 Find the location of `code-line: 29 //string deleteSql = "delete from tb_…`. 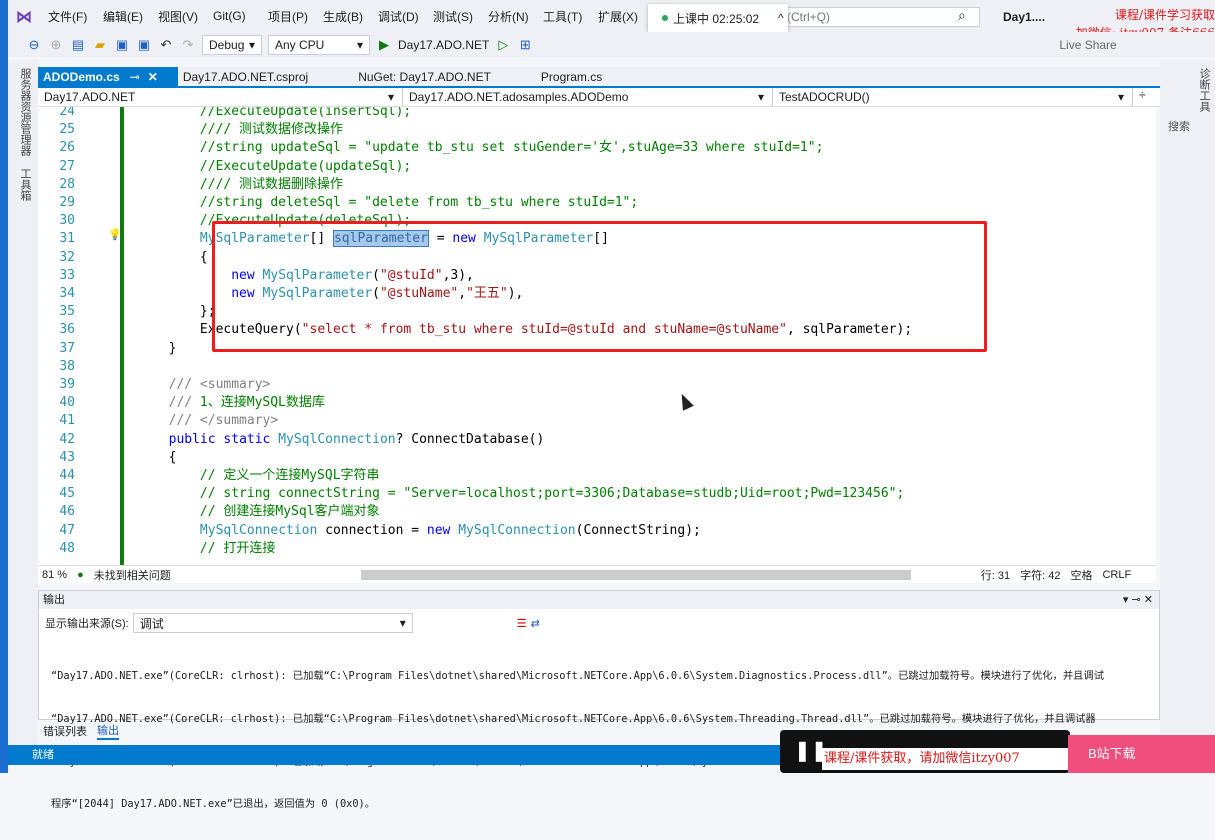

code-line: 29 //string deleteSql = "delete from tb_… is located at coordinates (475, 203).